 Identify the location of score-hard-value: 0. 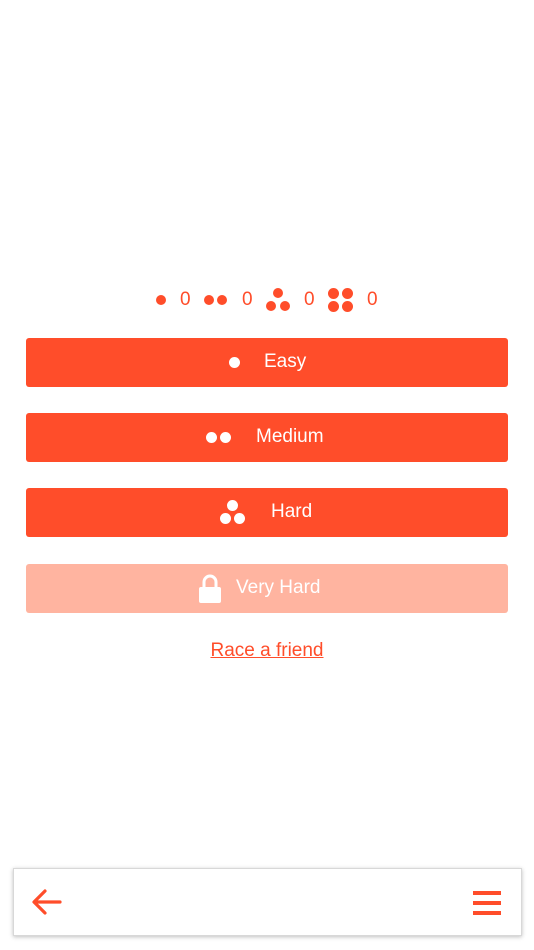
(309, 299).